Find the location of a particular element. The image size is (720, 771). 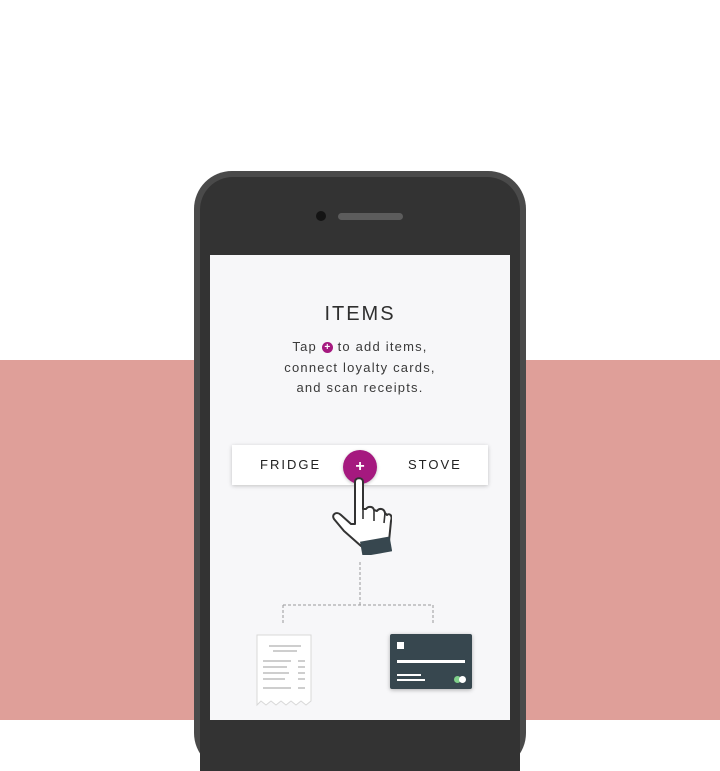

loyalty-card-icon is located at coordinates (431, 661).